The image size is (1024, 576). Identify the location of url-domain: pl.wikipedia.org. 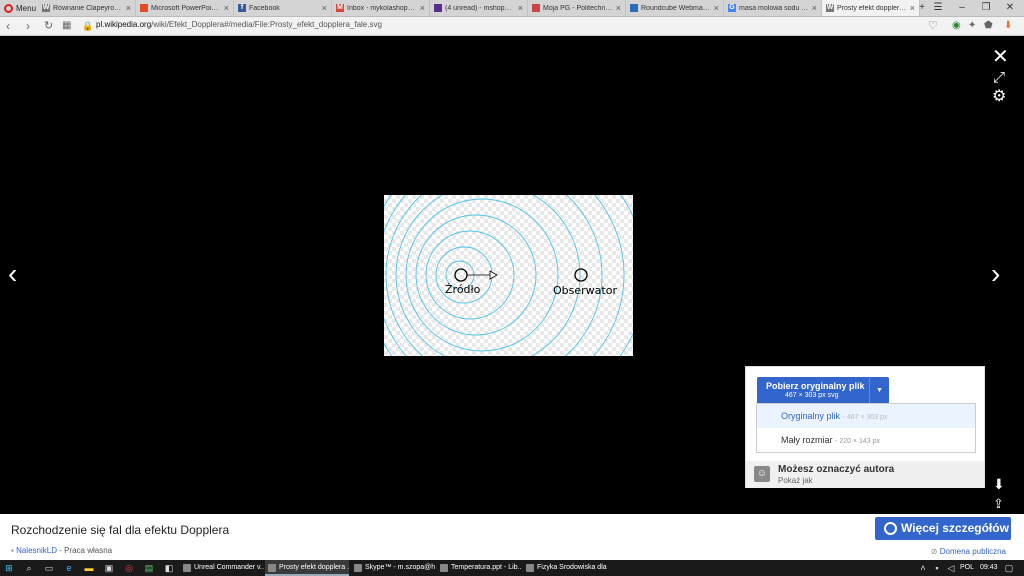
(124, 24).